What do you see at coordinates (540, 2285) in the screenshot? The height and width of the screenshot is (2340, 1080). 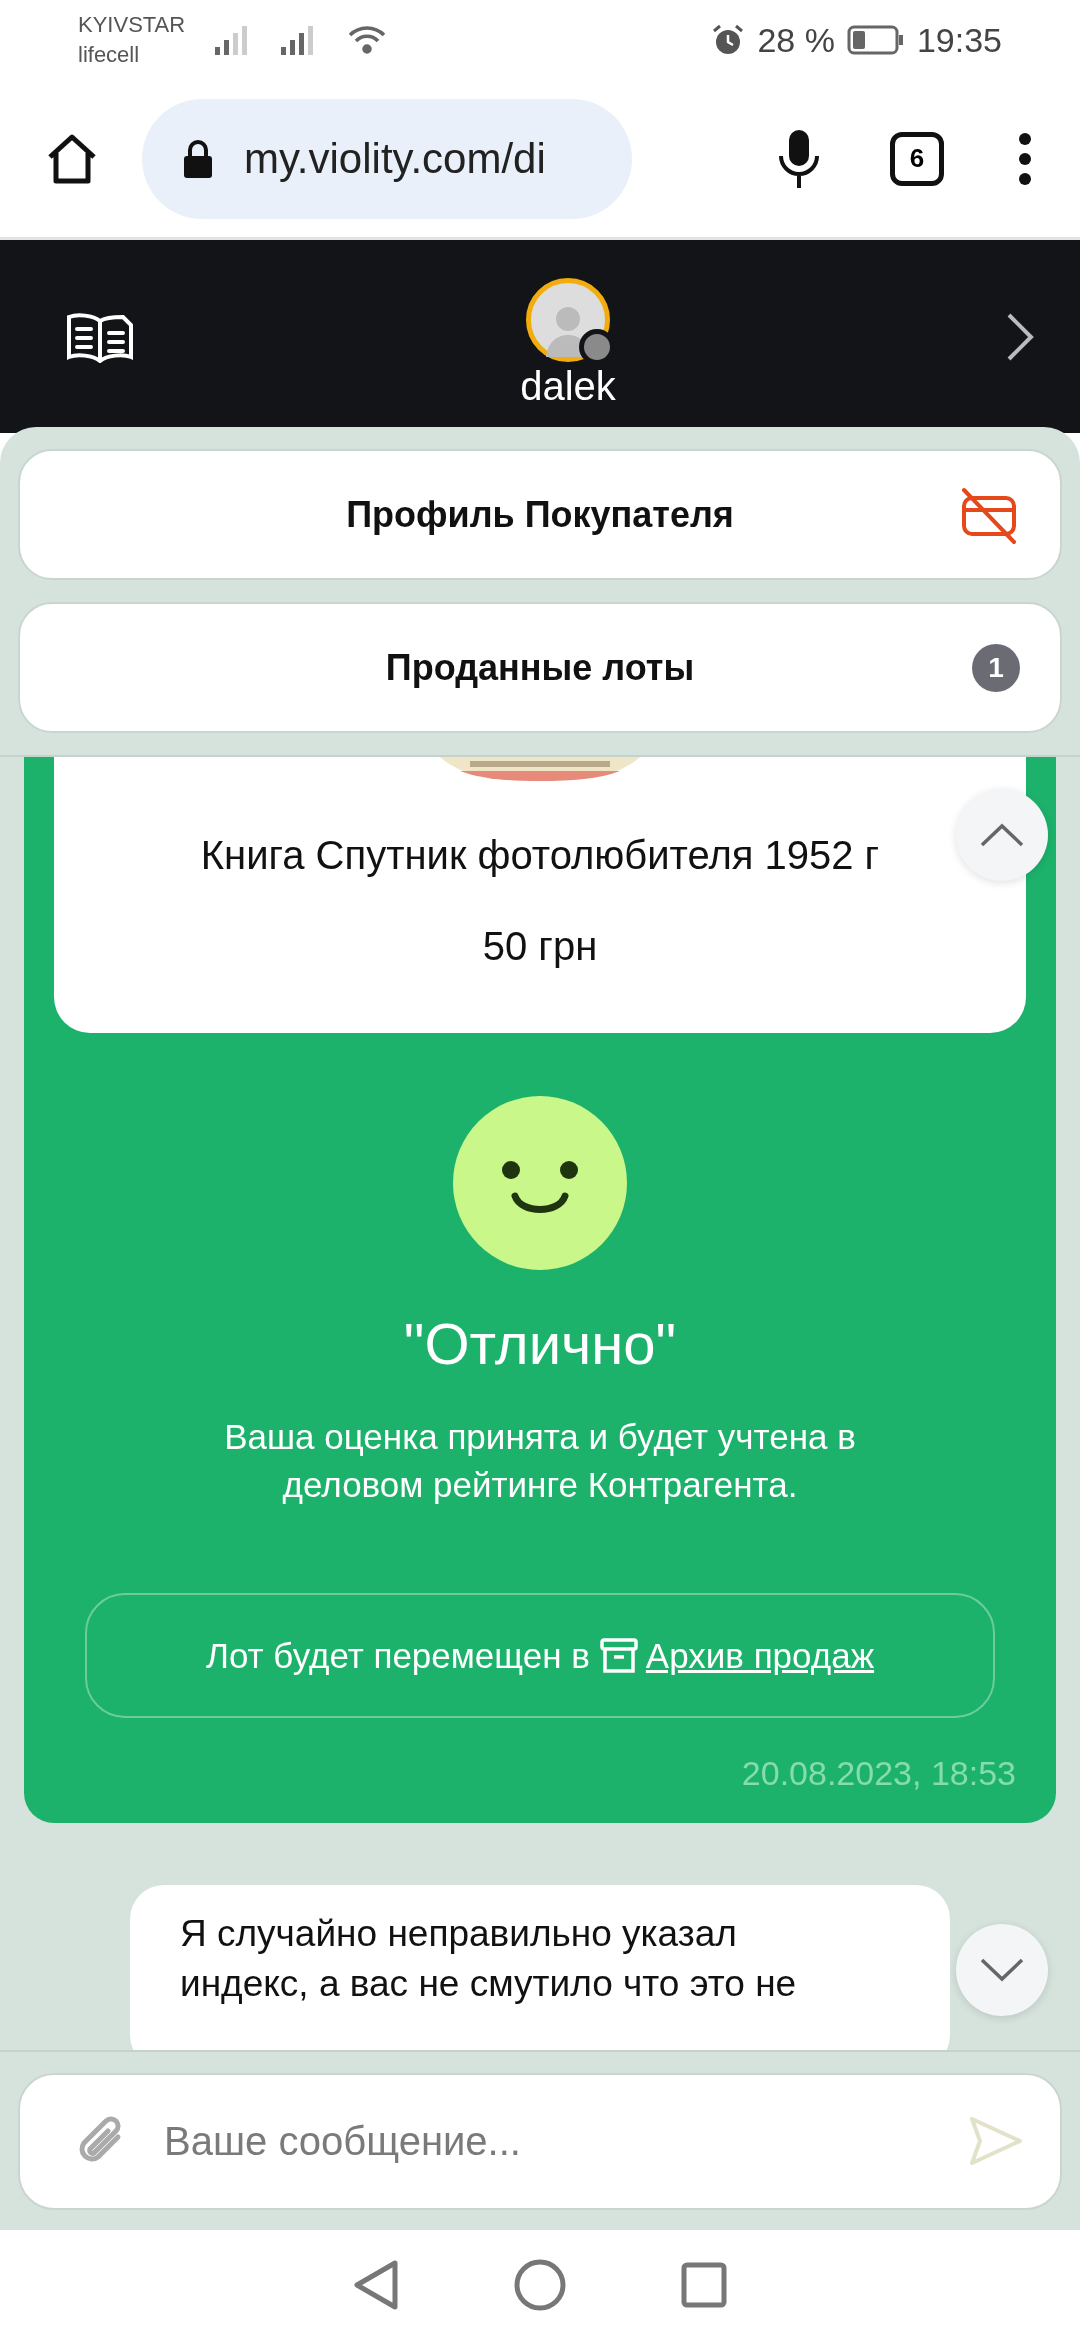 I see `home-icon` at bounding box center [540, 2285].